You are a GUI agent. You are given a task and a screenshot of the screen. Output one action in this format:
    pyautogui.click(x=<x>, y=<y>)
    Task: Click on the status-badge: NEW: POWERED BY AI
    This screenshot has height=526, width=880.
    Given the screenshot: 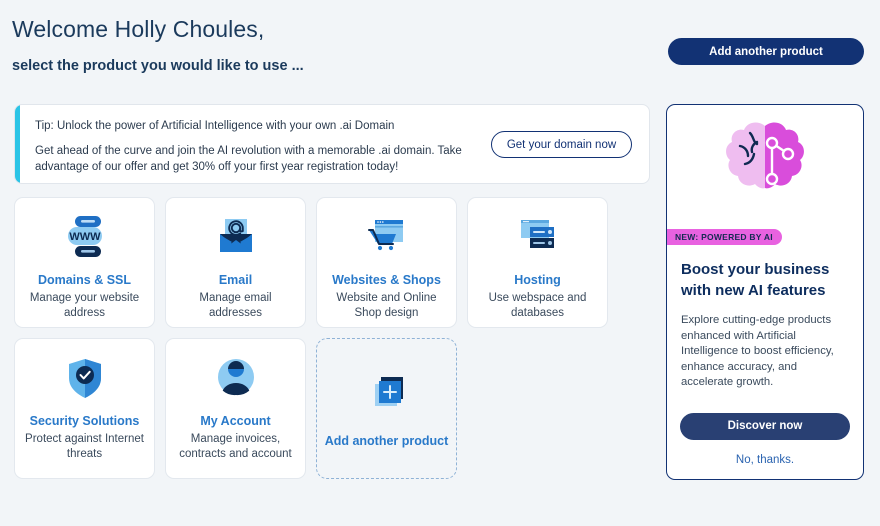 What is the action you would take?
    pyautogui.click(x=724, y=237)
    